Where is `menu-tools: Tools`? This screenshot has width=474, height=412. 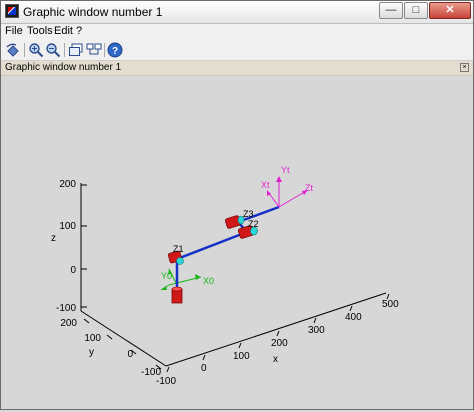 menu-tools: Tools is located at coordinates (40, 31).